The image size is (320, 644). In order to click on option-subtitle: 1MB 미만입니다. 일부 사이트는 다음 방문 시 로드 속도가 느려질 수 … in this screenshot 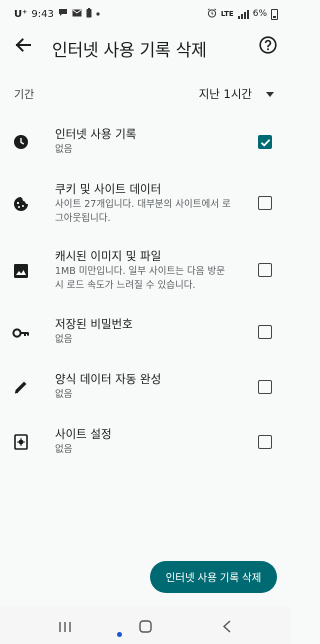, I will do `click(140, 278)`.